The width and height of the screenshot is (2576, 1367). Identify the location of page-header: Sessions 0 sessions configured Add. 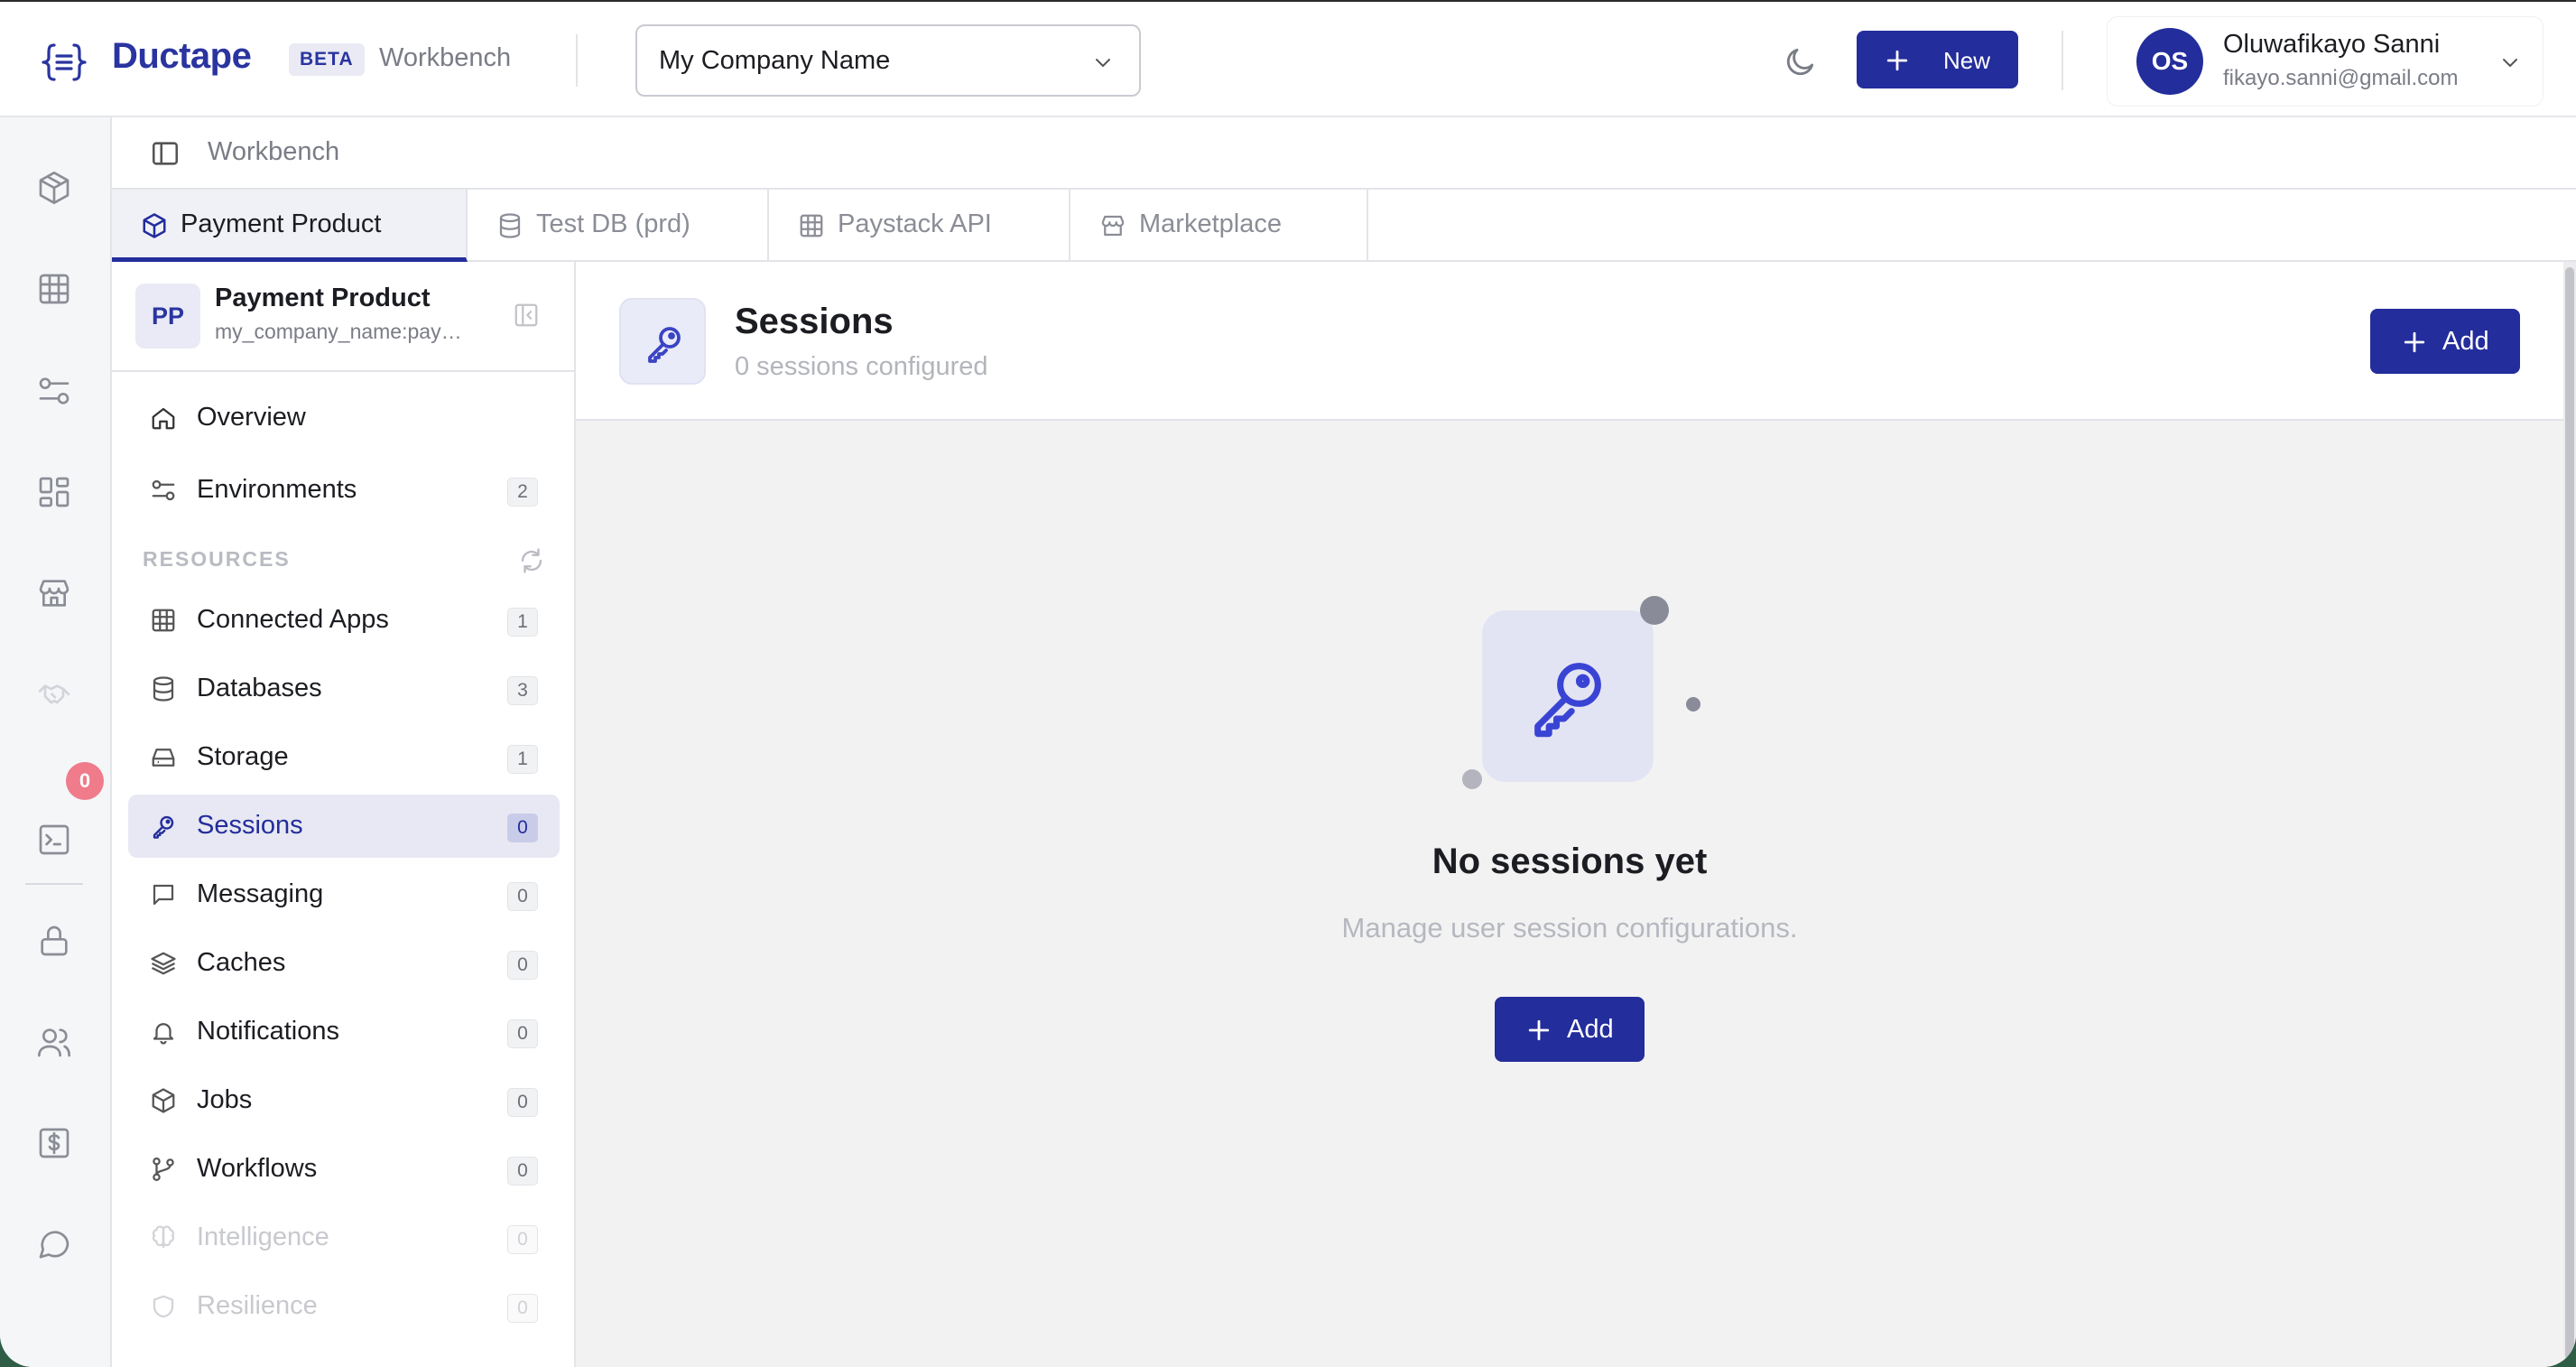
(1570, 341).